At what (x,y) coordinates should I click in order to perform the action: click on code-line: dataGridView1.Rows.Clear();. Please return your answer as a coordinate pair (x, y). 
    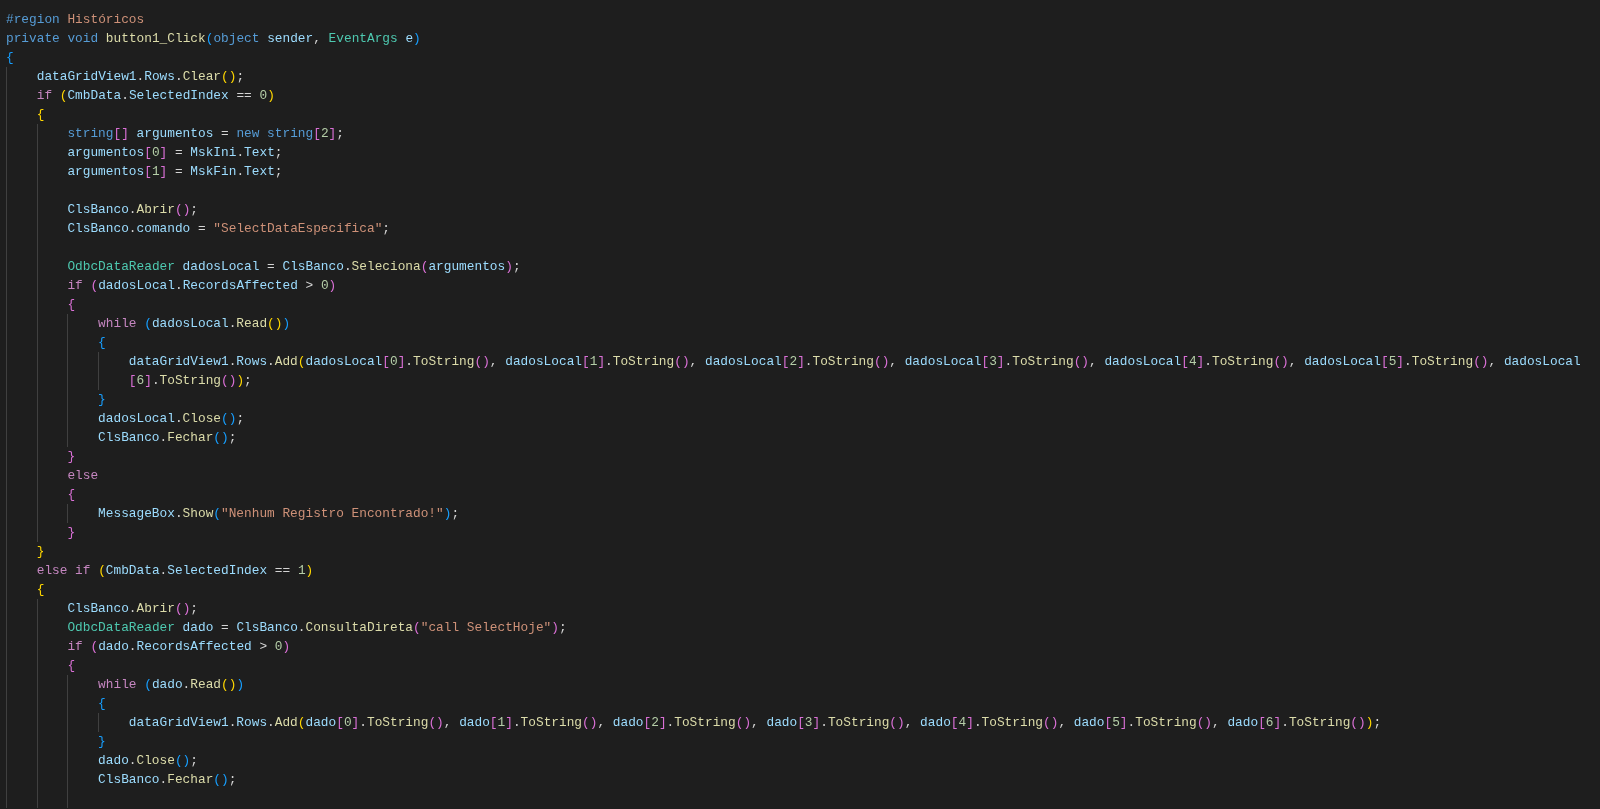
    Looking at the image, I should click on (140, 77).